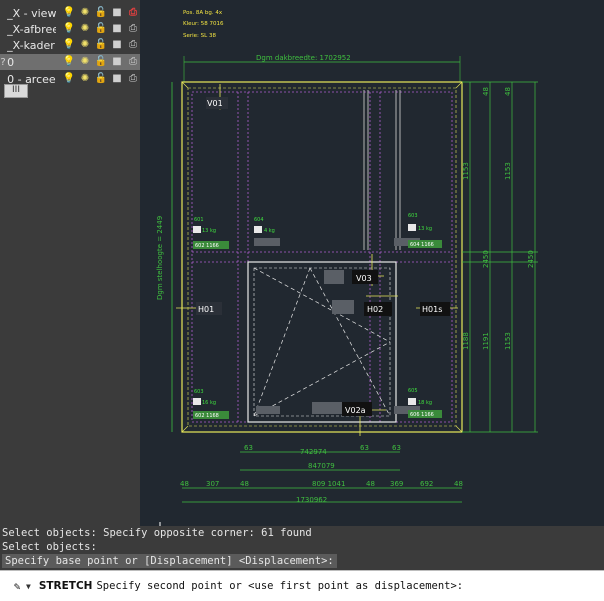 The width and height of the screenshot is (604, 601). What do you see at coordinates (212, 484) in the screenshot?
I see `bottom-dim: 307` at bounding box center [212, 484].